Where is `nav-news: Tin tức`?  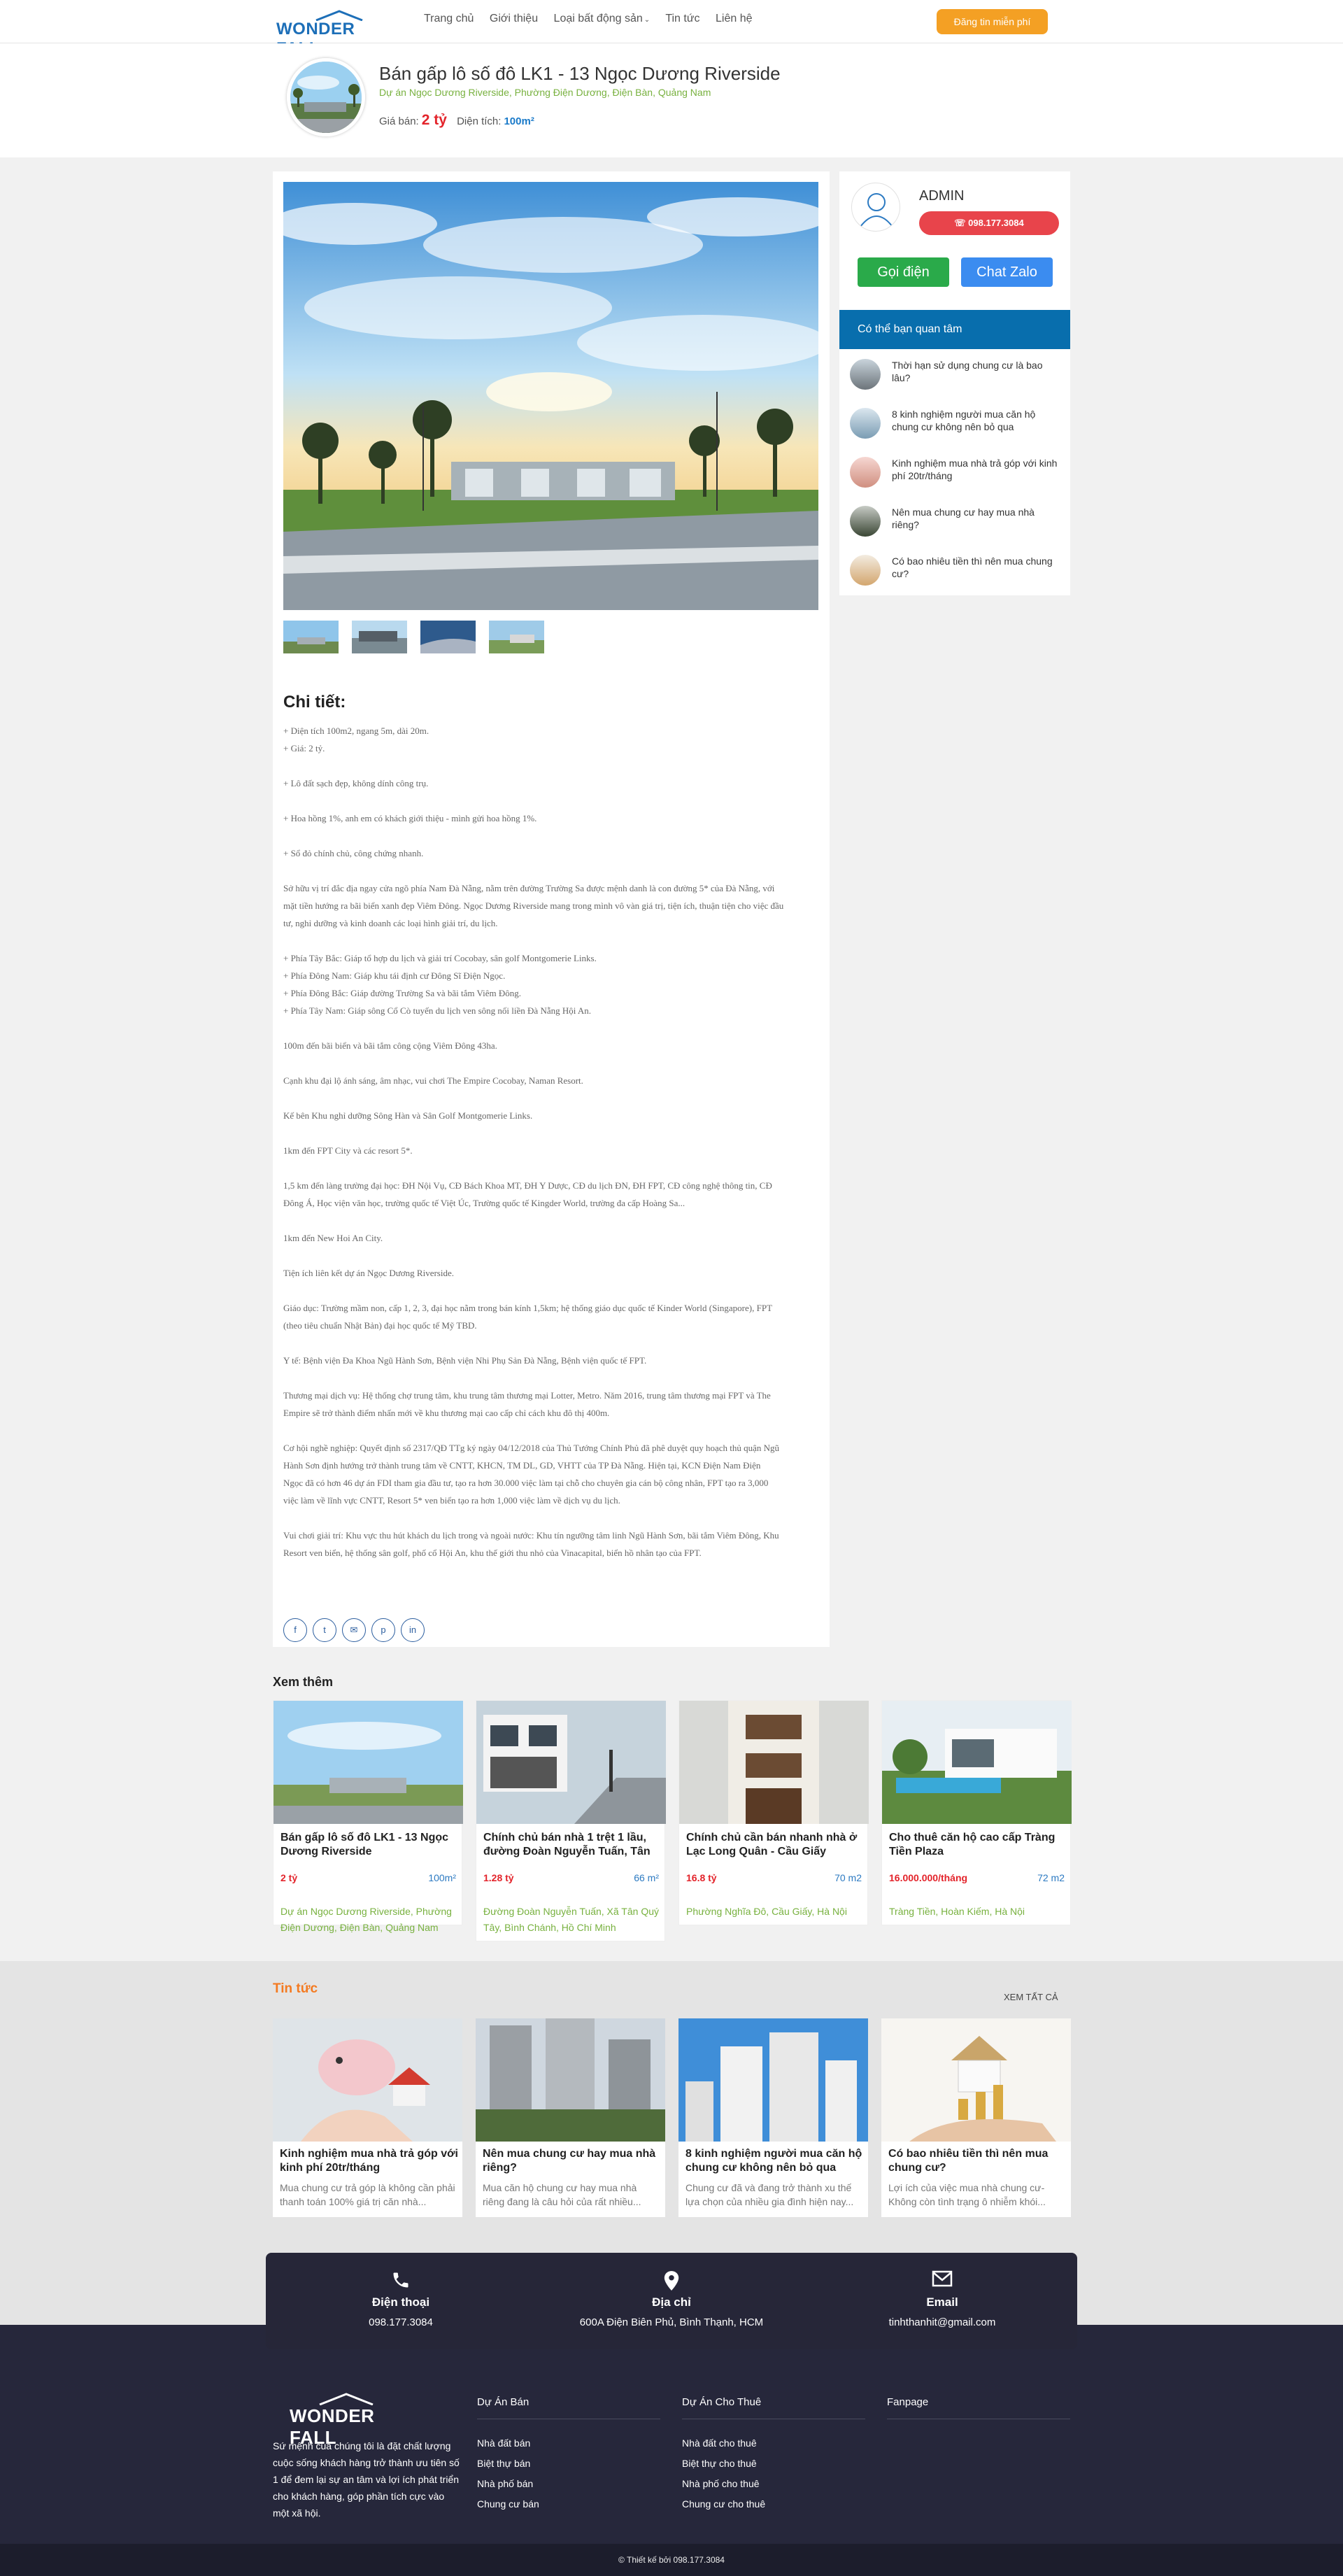 nav-news: Tin tức is located at coordinates (682, 18).